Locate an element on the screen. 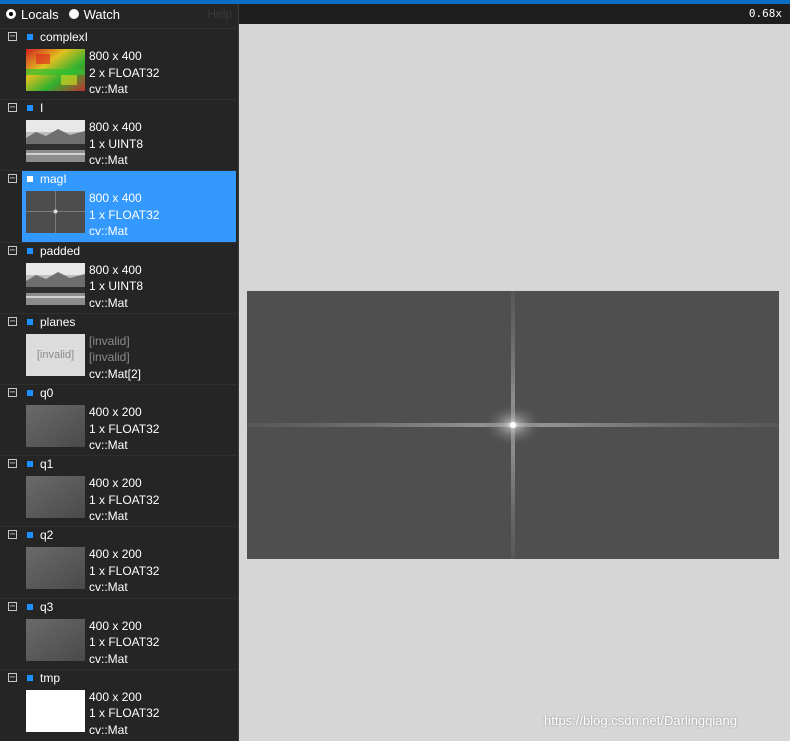  watch-option: Watch is located at coordinates (94, 14).